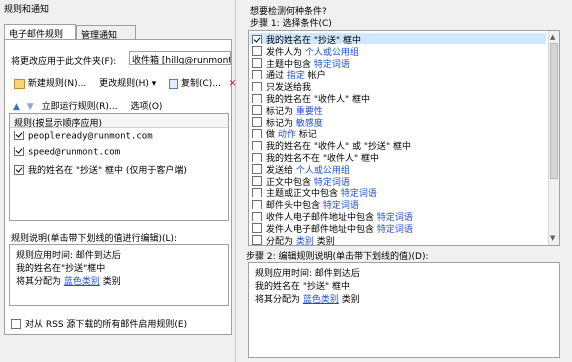 The width and height of the screenshot is (572, 362). I want to click on rules-toolbar-2: ▲ ▼ 立即运行规则(R)... 选项(O), so click(90, 105).